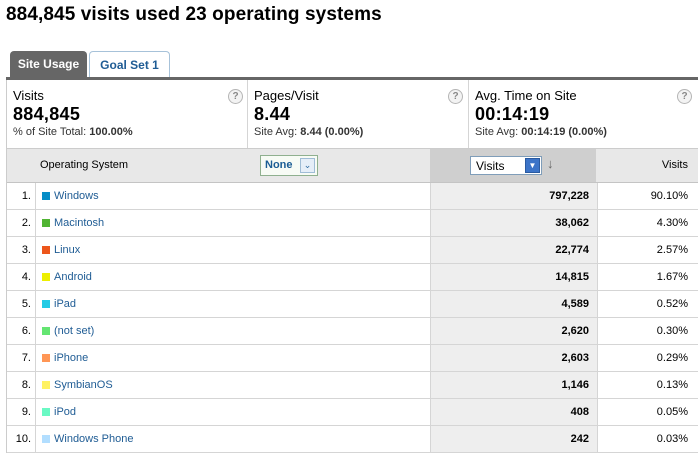 This screenshot has width=698, height=453. Describe the element at coordinates (572, 277) in the screenshot. I see `visits-value: 14,815` at that location.